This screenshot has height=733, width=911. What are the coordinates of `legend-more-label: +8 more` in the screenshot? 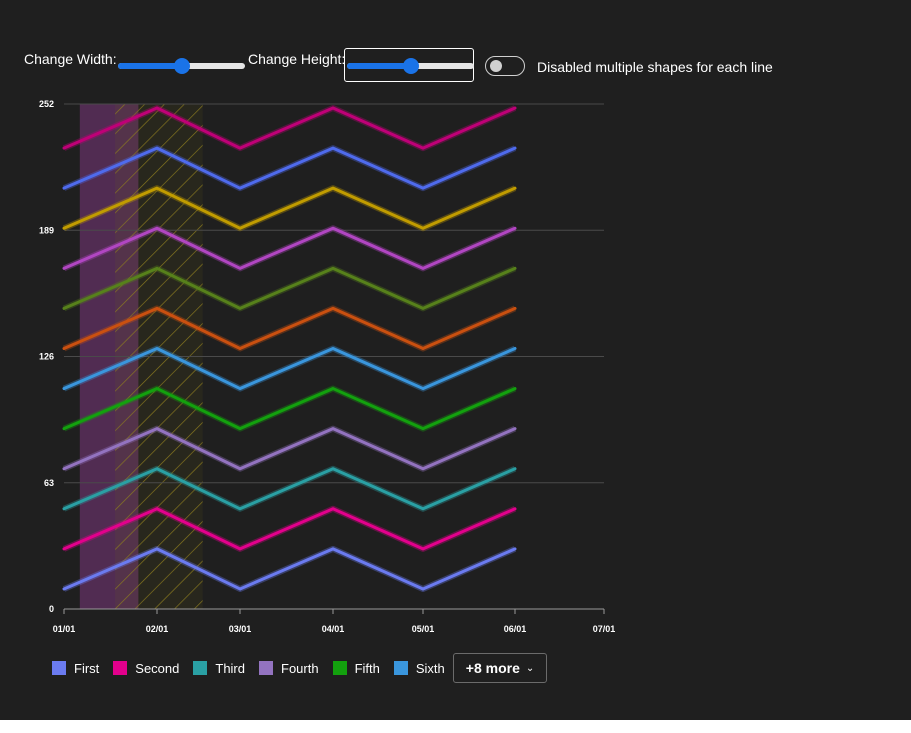 It's located at (492, 668).